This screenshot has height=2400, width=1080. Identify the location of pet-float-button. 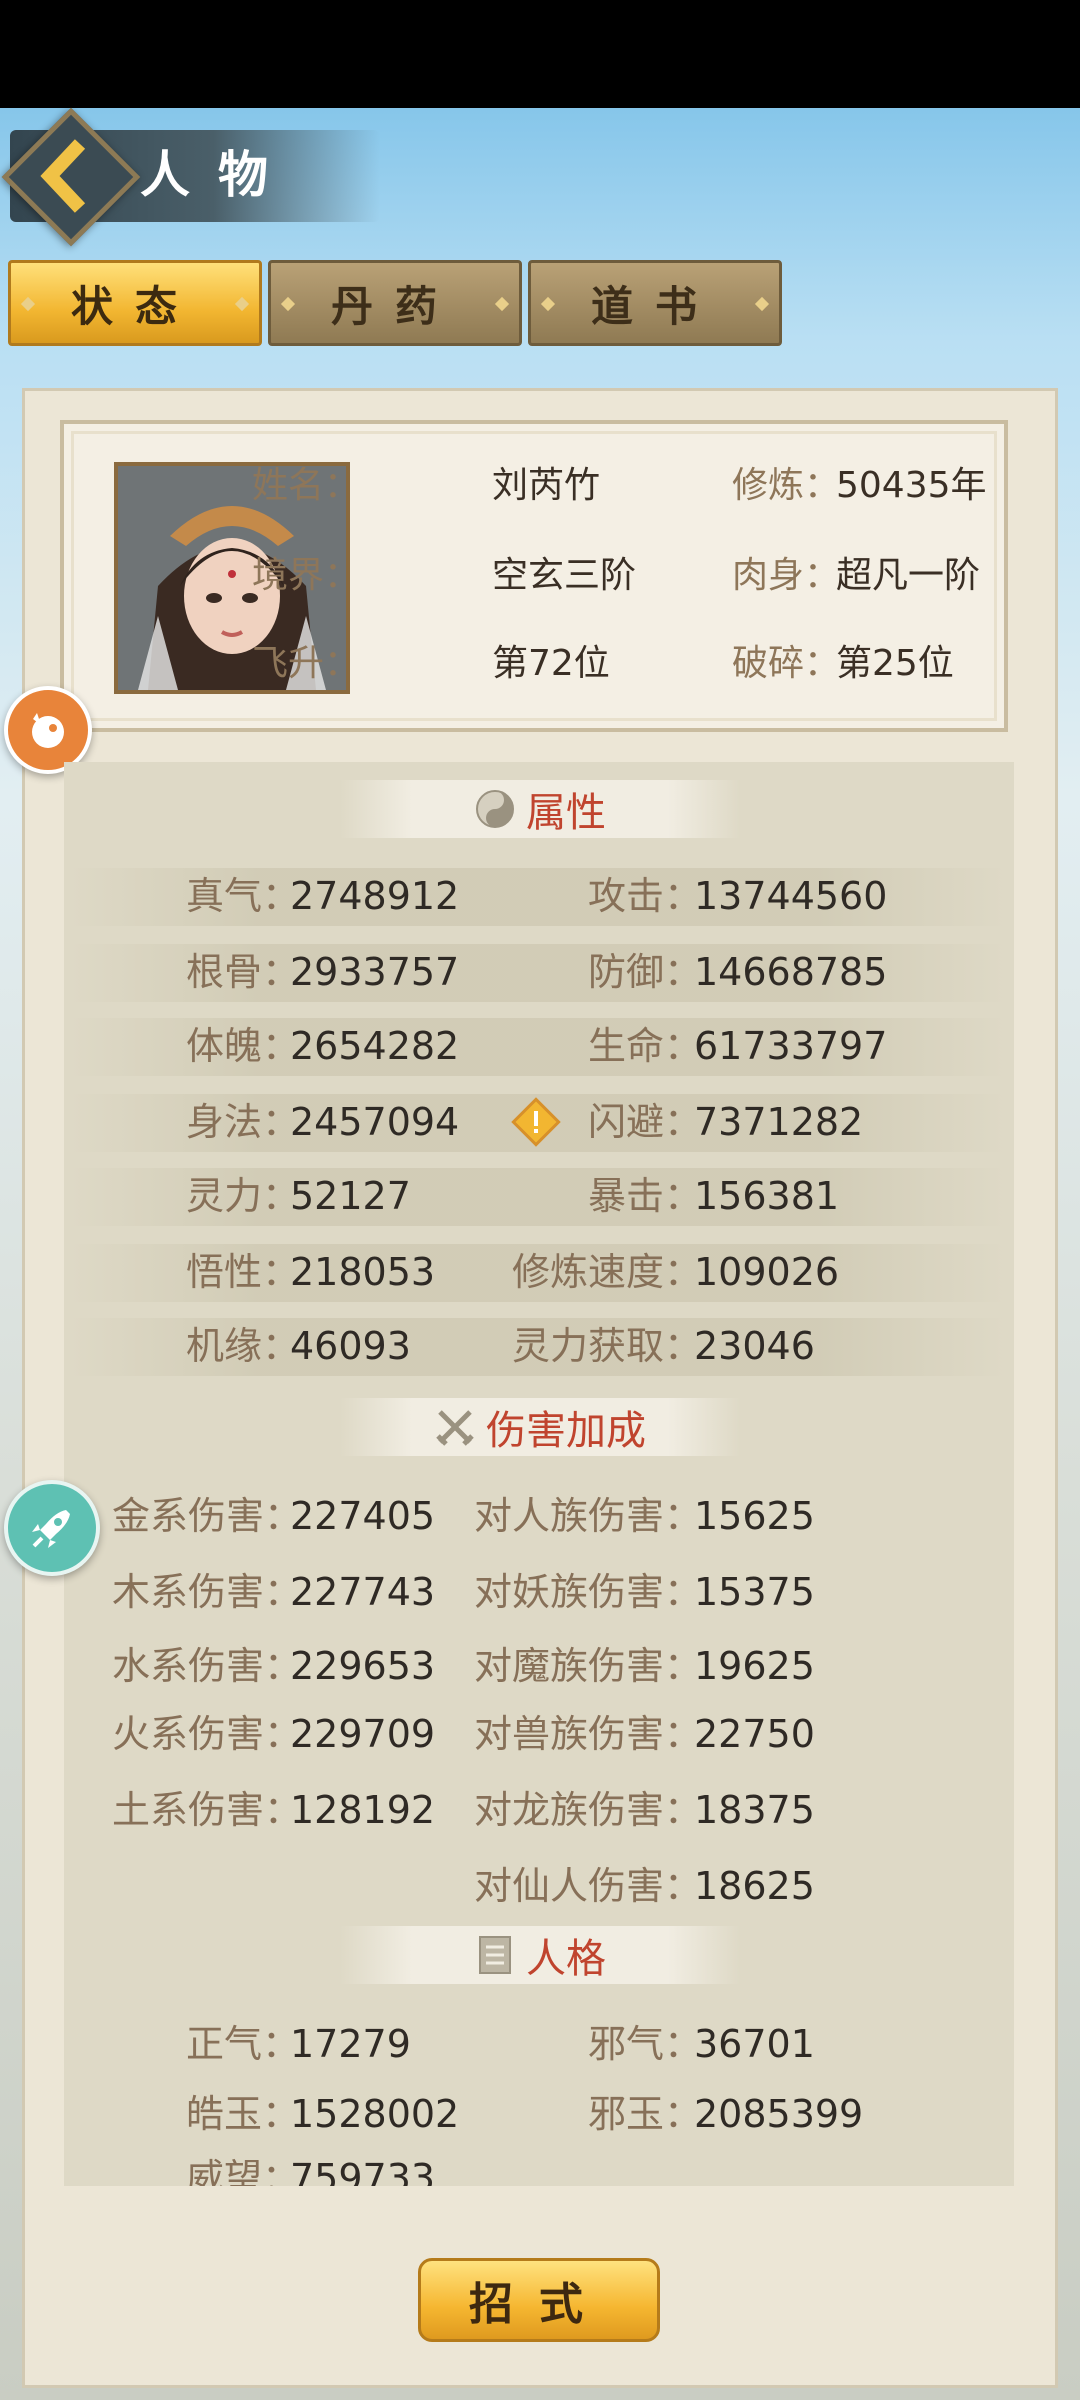
(48, 730).